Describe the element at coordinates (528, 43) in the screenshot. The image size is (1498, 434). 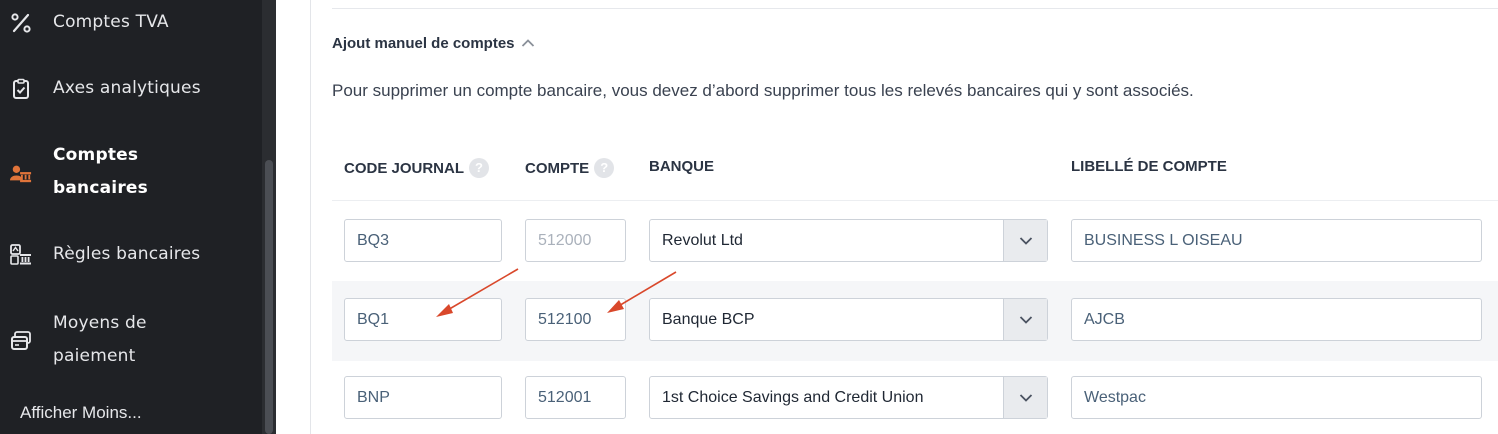
I see `chevron-up-icon` at that location.